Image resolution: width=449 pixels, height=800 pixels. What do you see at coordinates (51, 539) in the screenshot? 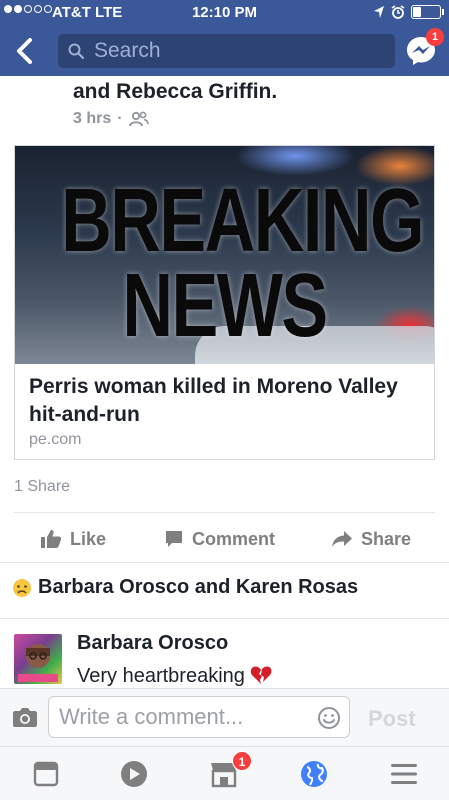
I see `thumbs-up-icon` at bounding box center [51, 539].